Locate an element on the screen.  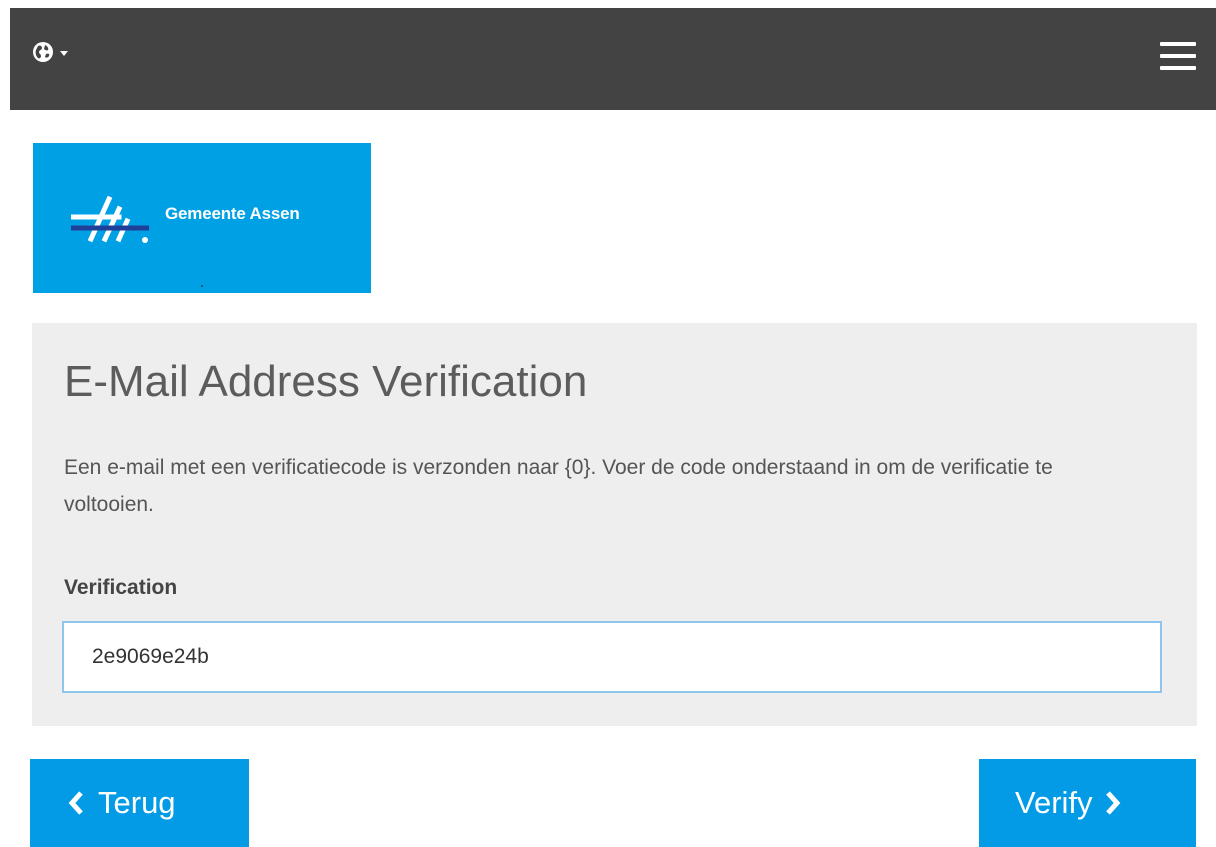
hamburger-menu-icon is located at coordinates (1178, 57).